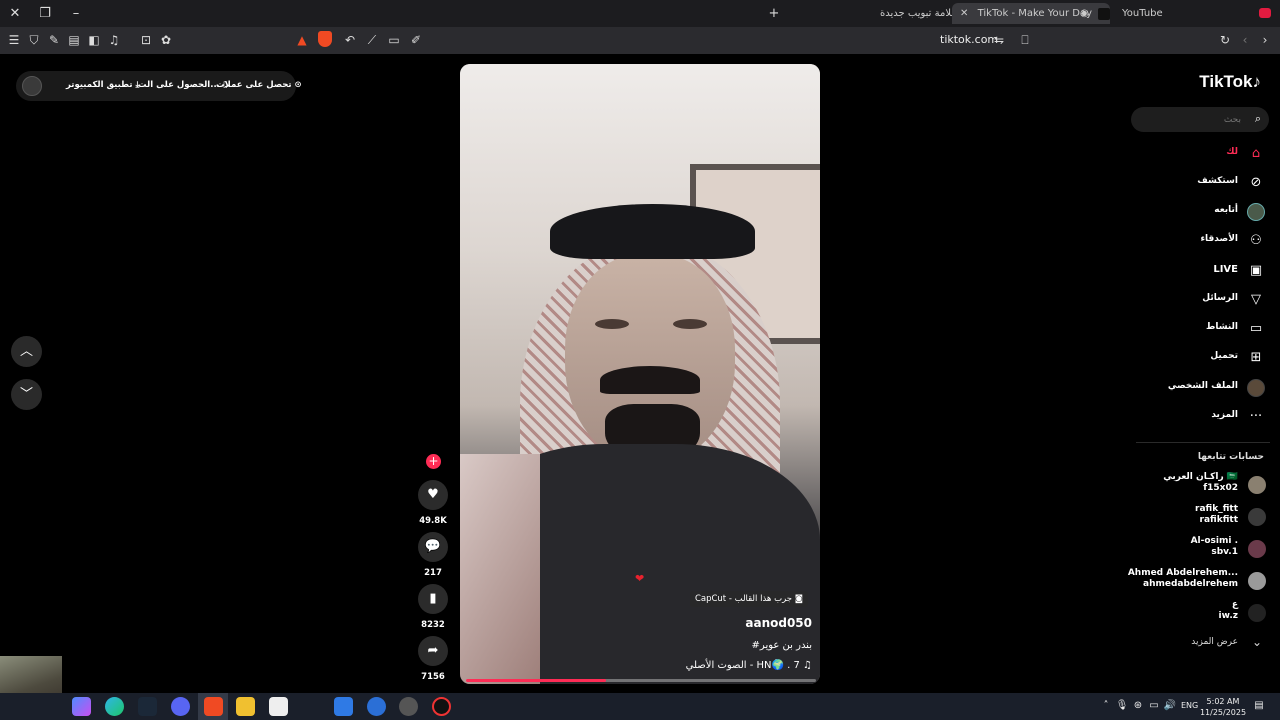  Describe the element at coordinates (1256, 182) in the screenshot. I see `compass-icon: ⊘` at that location.